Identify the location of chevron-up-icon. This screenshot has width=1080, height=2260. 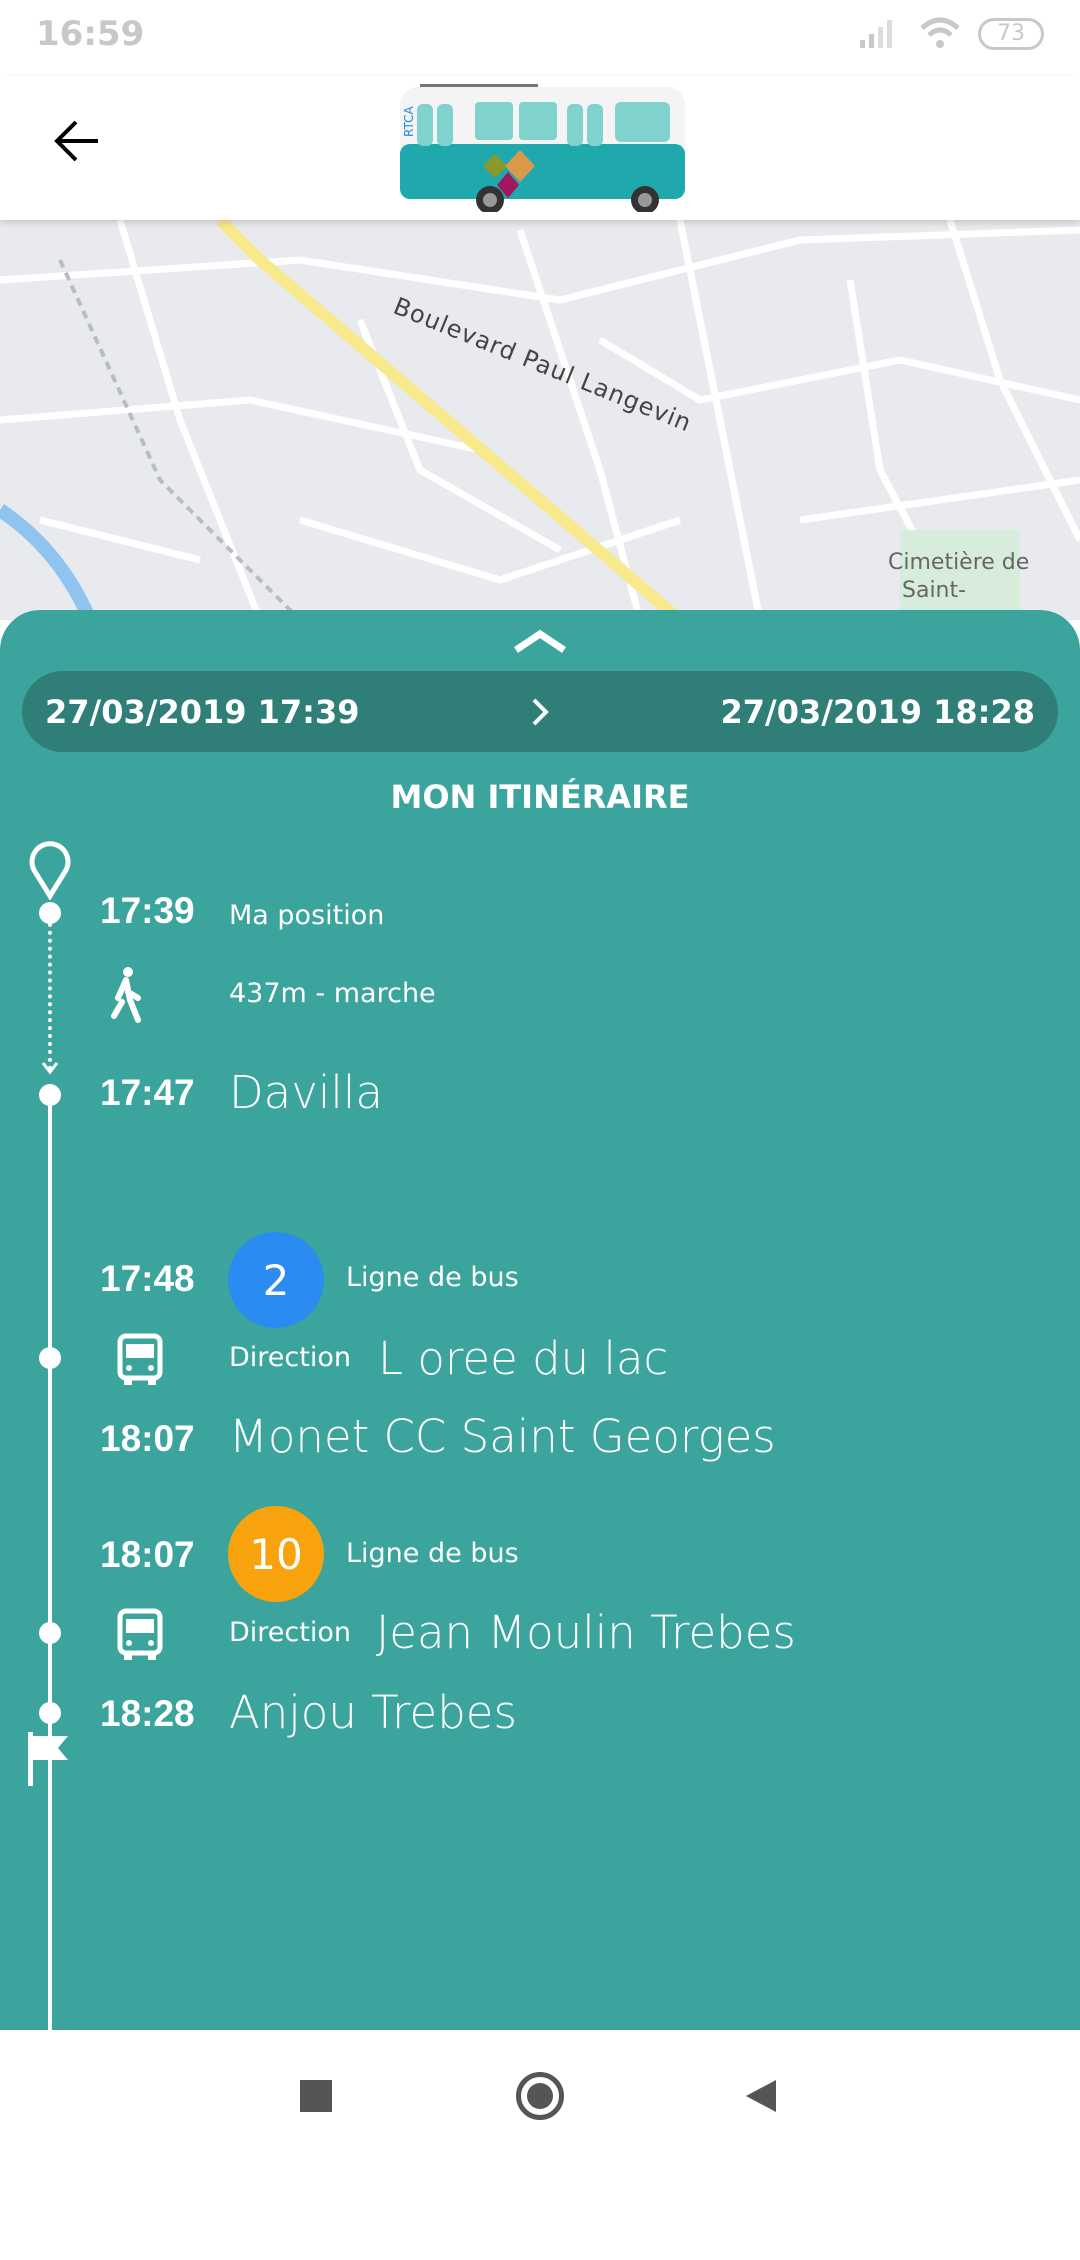
(540, 641).